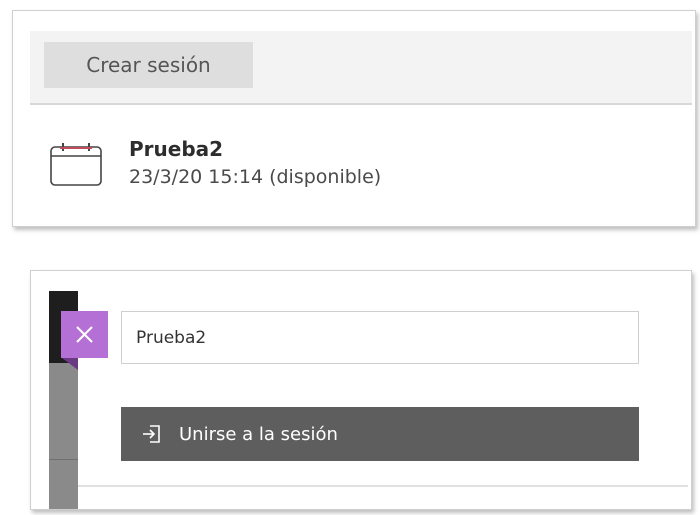 Image resolution: width=700 pixels, height=515 pixels. Describe the element at coordinates (151, 434) in the screenshot. I see `sign-in-icon` at that location.